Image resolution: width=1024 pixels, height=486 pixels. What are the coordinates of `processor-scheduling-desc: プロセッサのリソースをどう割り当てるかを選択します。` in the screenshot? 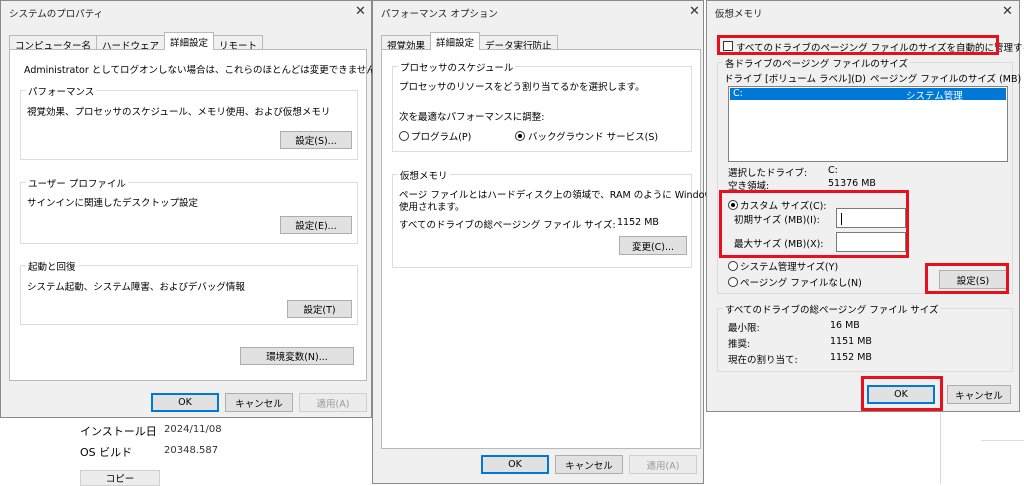 It's located at (522, 87).